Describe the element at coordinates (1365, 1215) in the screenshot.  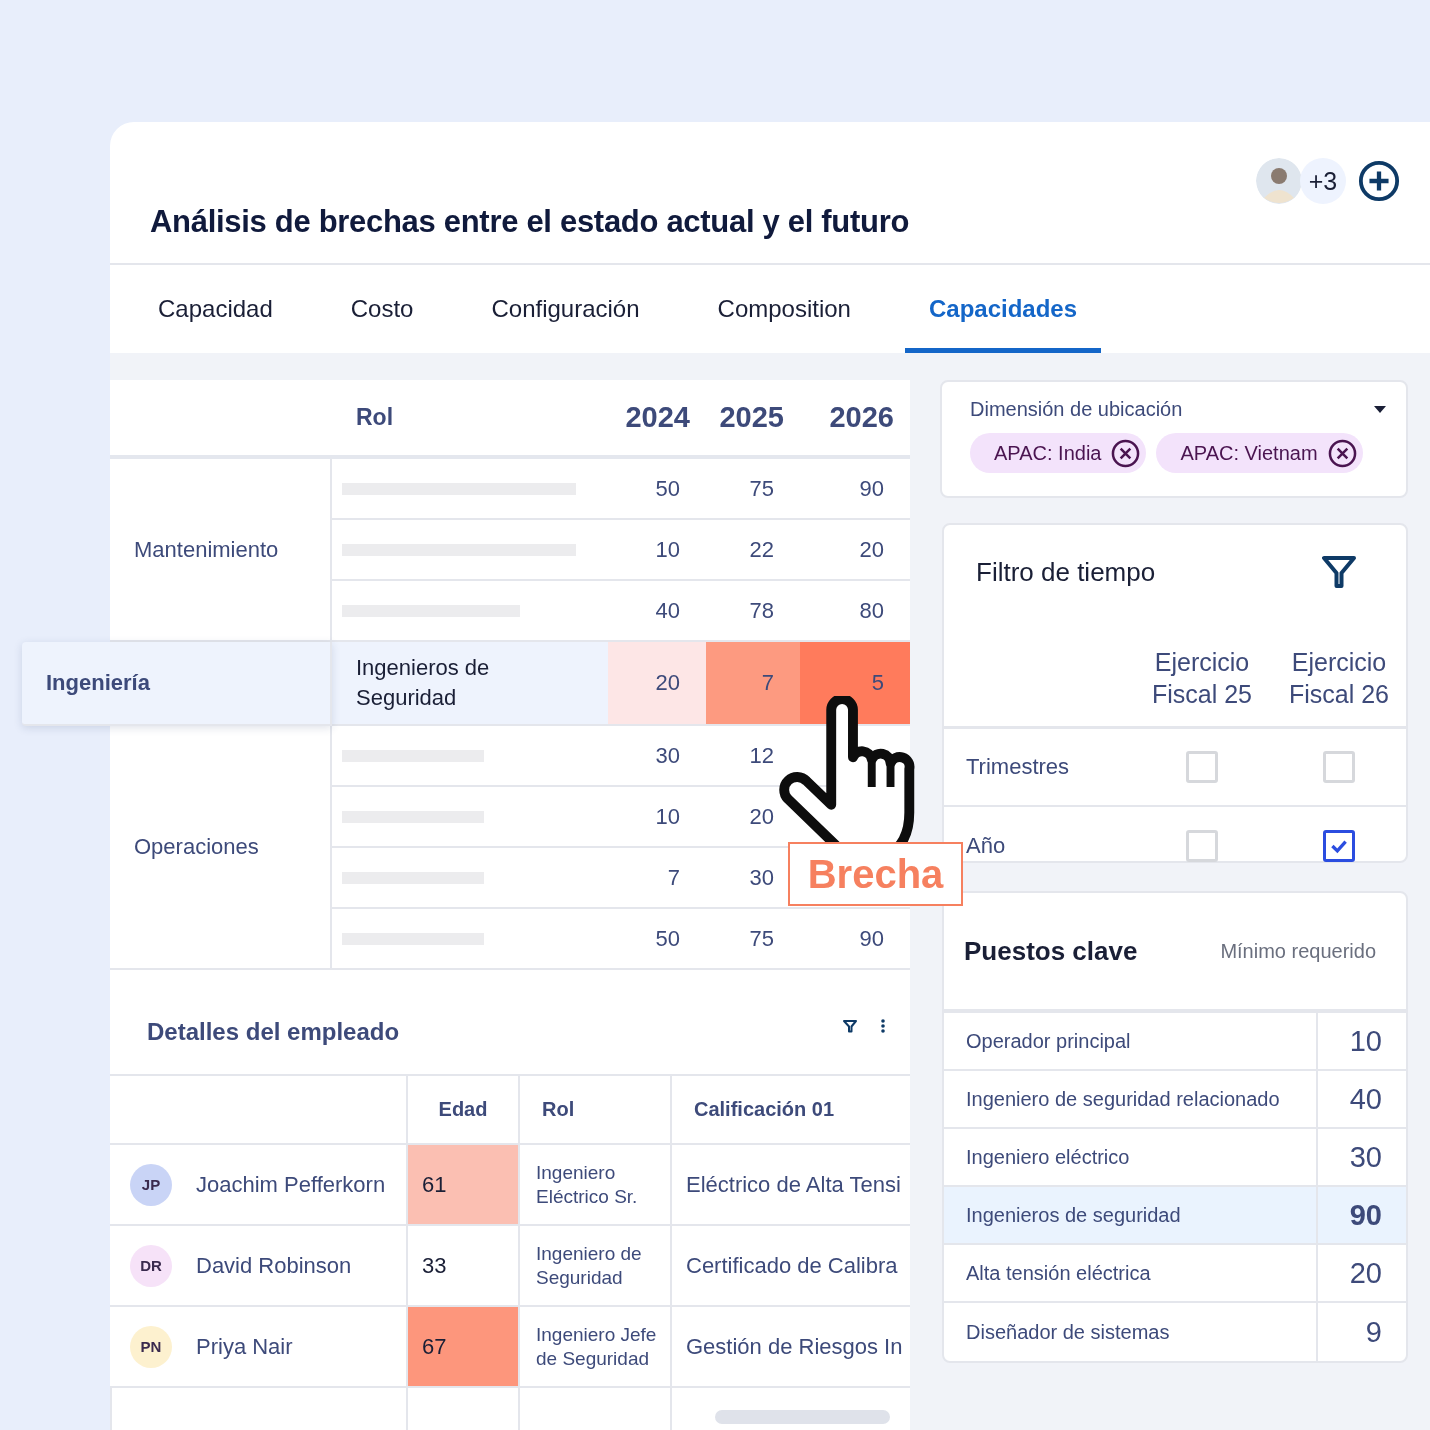
I see `position-value: 90` at that location.